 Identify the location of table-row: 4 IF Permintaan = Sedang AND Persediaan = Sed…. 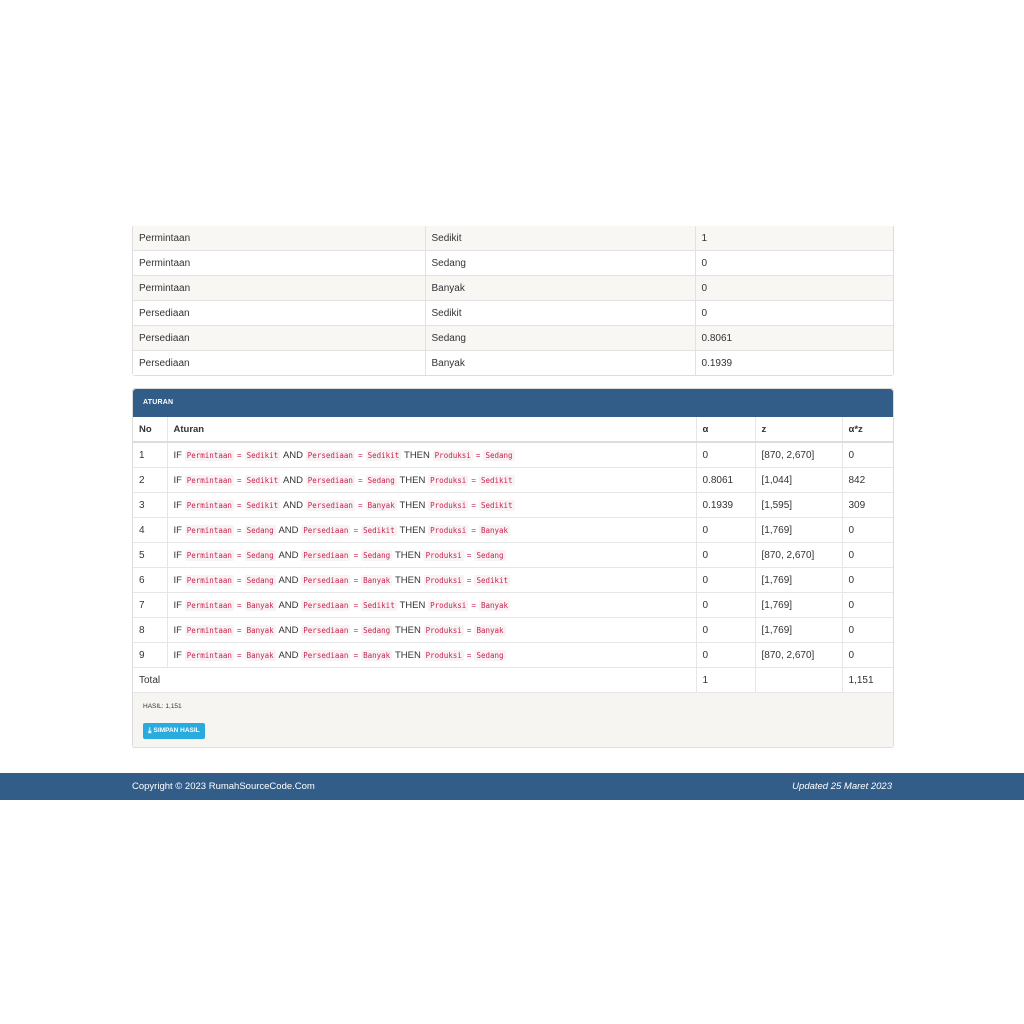
(513, 530).